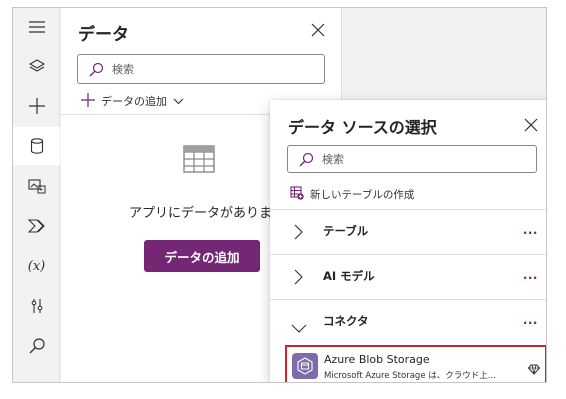 The width and height of the screenshot is (566, 399). I want to click on data-search-input, so click(212, 69).